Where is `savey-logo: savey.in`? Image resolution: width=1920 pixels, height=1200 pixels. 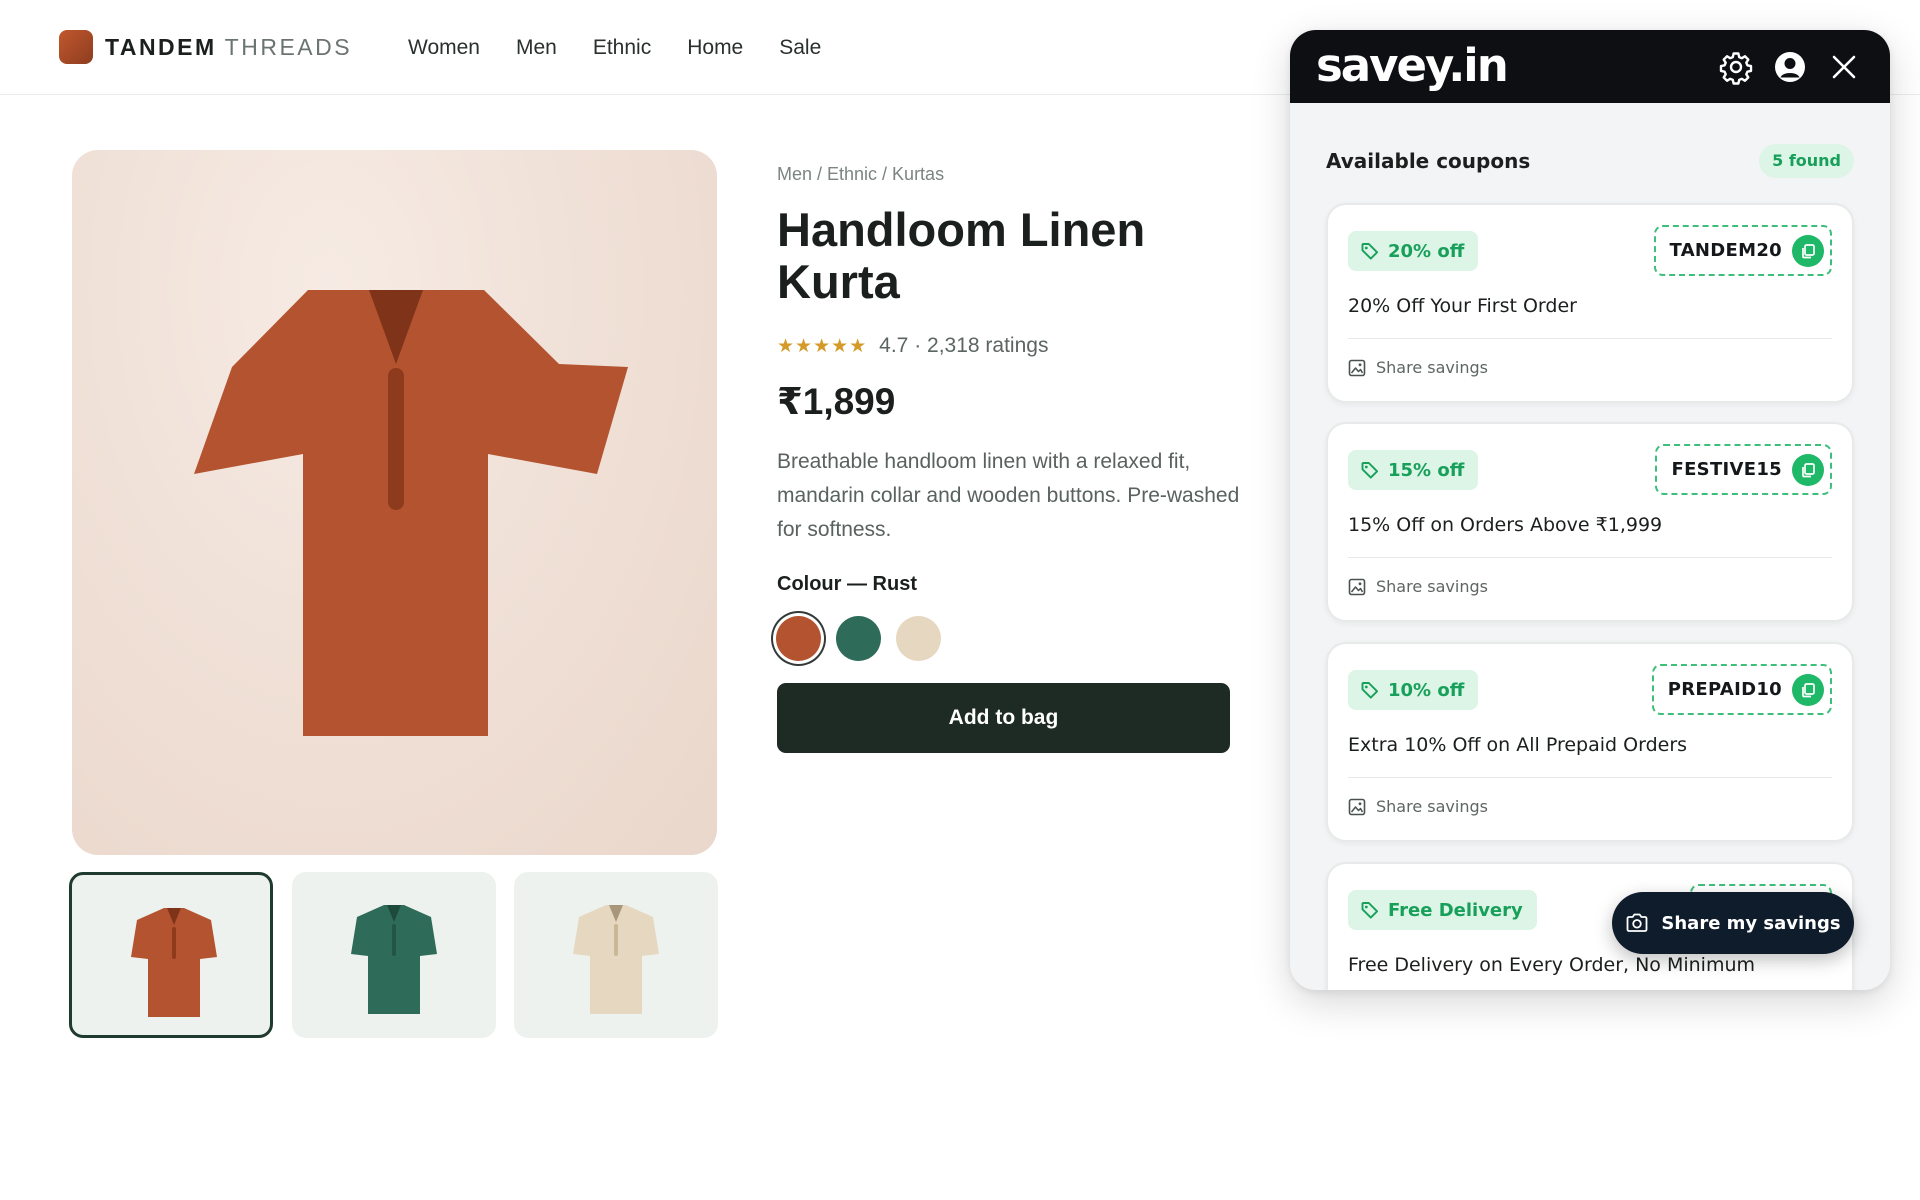
savey-logo: savey.in is located at coordinates (1412, 65).